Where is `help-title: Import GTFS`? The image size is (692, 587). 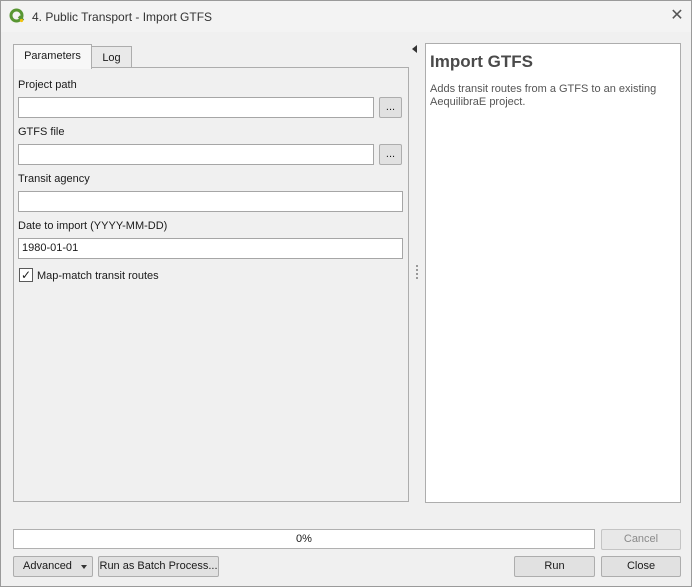 help-title: Import GTFS is located at coordinates (481, 61).